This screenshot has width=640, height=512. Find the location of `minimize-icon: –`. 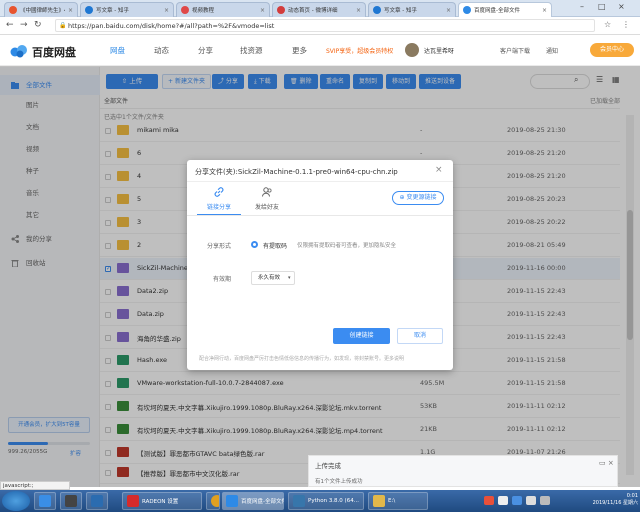

minimize-icon: – is located at coordinates (582, 6).